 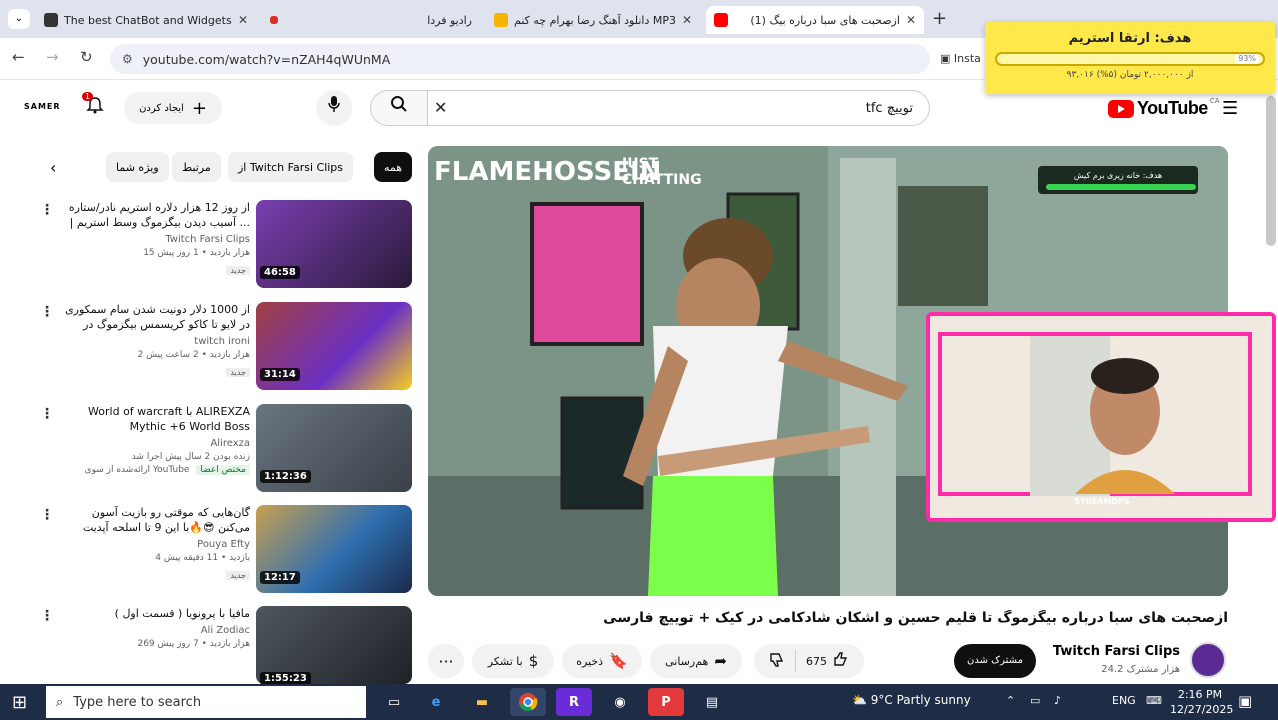 What do you see at coordinates (1130, 38) in the screenshot?
I see `donation-title: هدف: ارتقا استریم` at bounding box center [1130, 38].